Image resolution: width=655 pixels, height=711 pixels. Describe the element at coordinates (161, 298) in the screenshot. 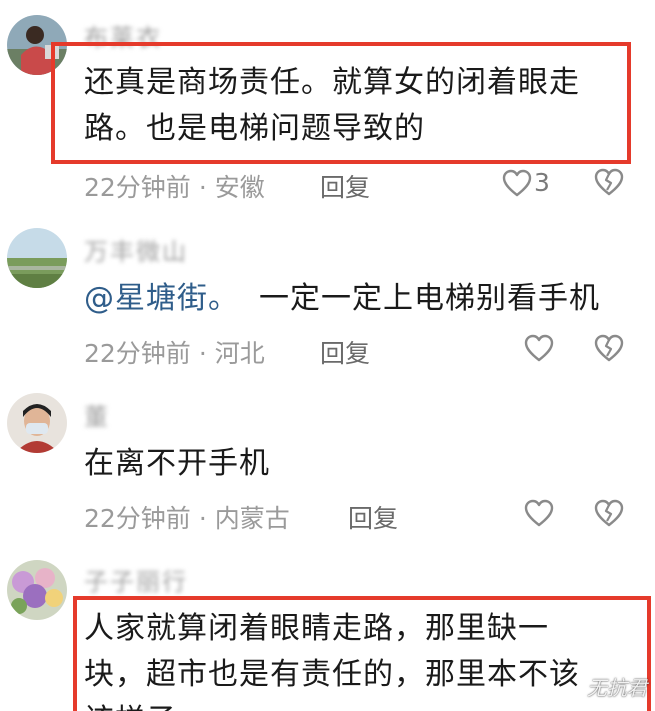

I see `mention-link: @星塘街。` at that location.